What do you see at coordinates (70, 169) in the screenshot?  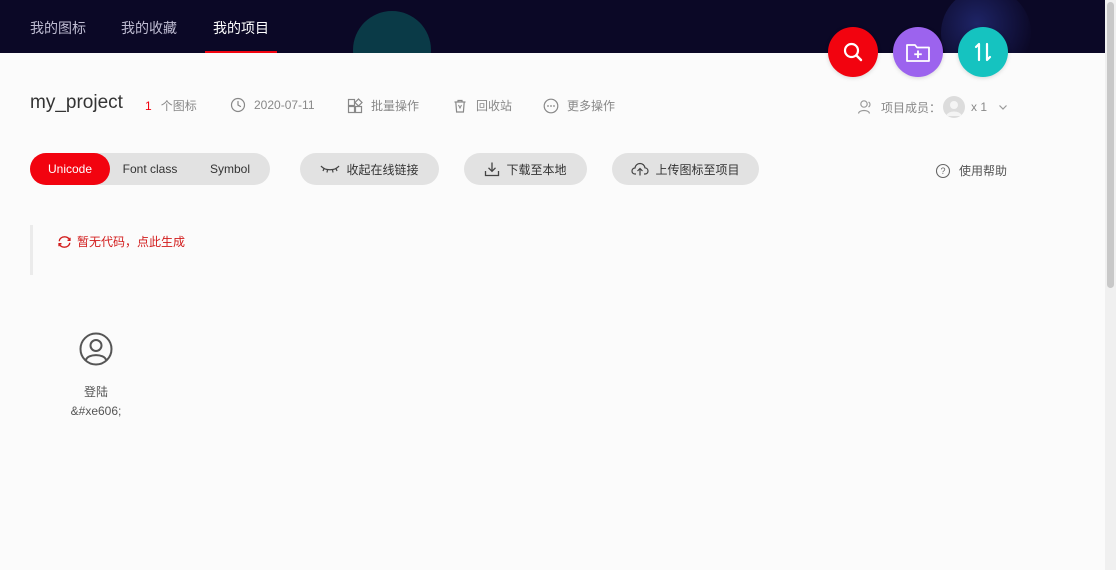 I see `tab-unicode: Unicode` at bounding box center [70, 169].